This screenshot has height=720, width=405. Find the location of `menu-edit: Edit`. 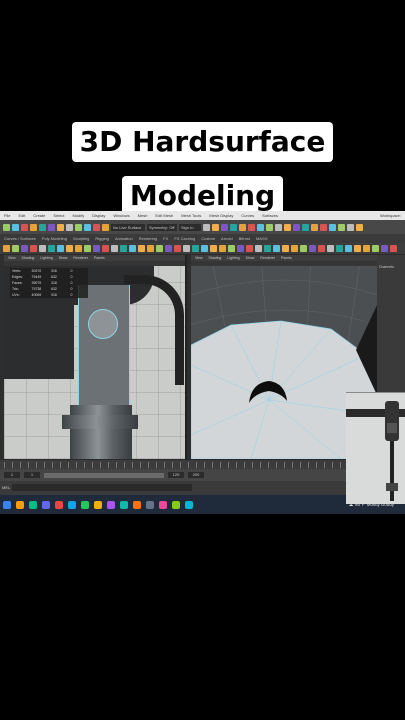

menu-edit: Edit is located at coordinates (21, 215).